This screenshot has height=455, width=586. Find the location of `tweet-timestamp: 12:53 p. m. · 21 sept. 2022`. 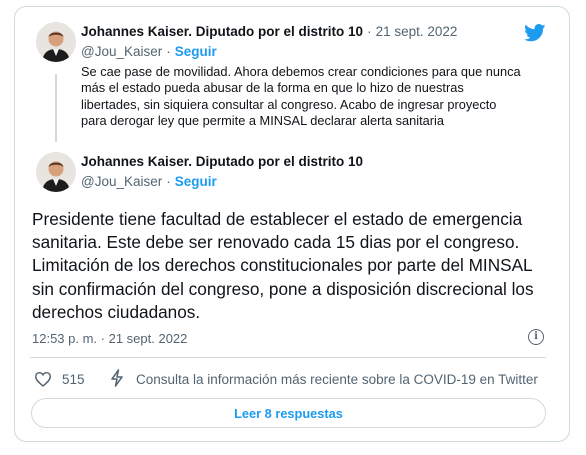

tweet-timestamp: 12:53 p. m. · 21 sept. 2022 is located at coordinates (109, 338).